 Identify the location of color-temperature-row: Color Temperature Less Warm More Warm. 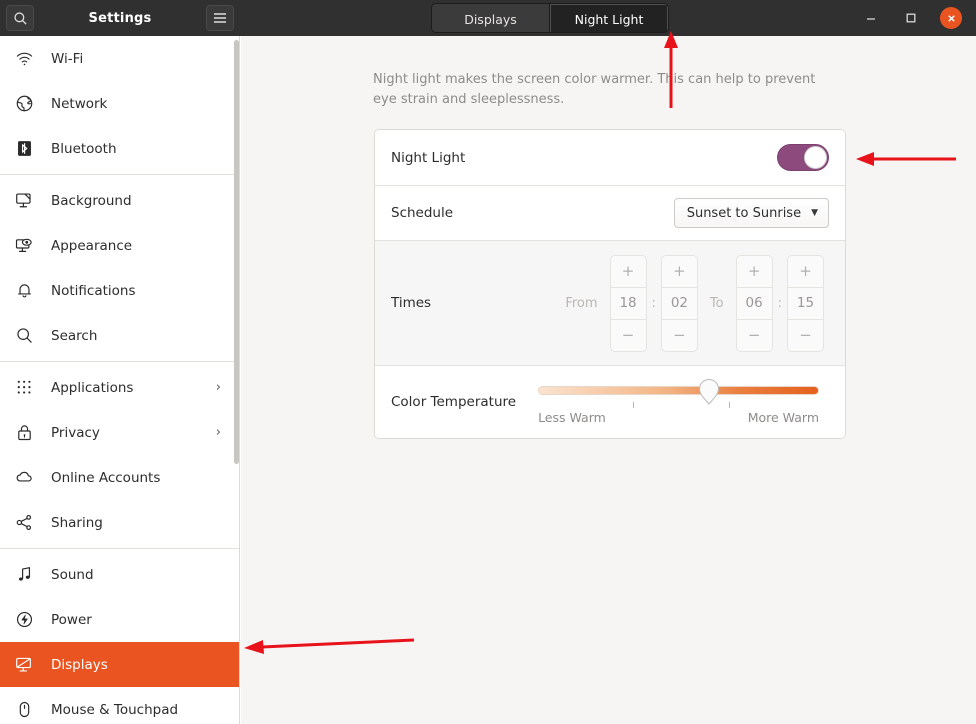
(610, 402).